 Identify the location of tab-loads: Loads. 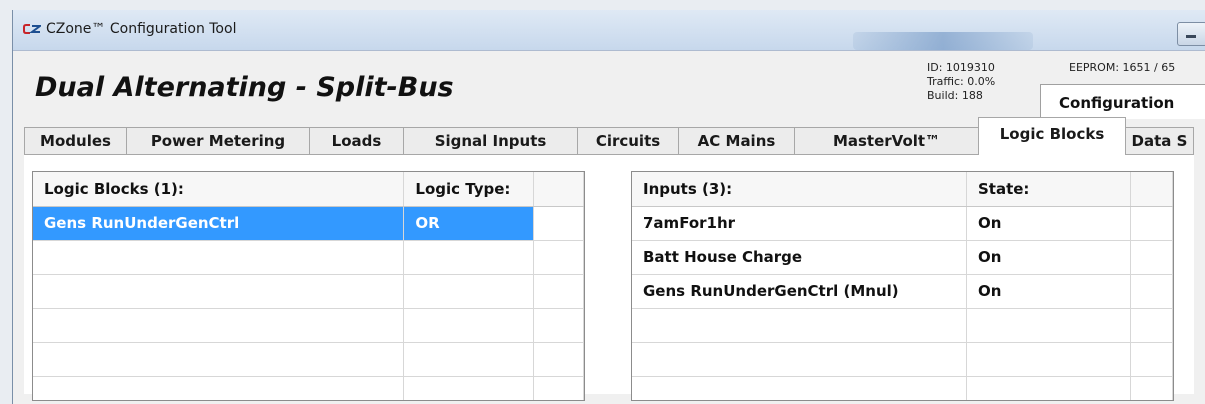
(356, 141).